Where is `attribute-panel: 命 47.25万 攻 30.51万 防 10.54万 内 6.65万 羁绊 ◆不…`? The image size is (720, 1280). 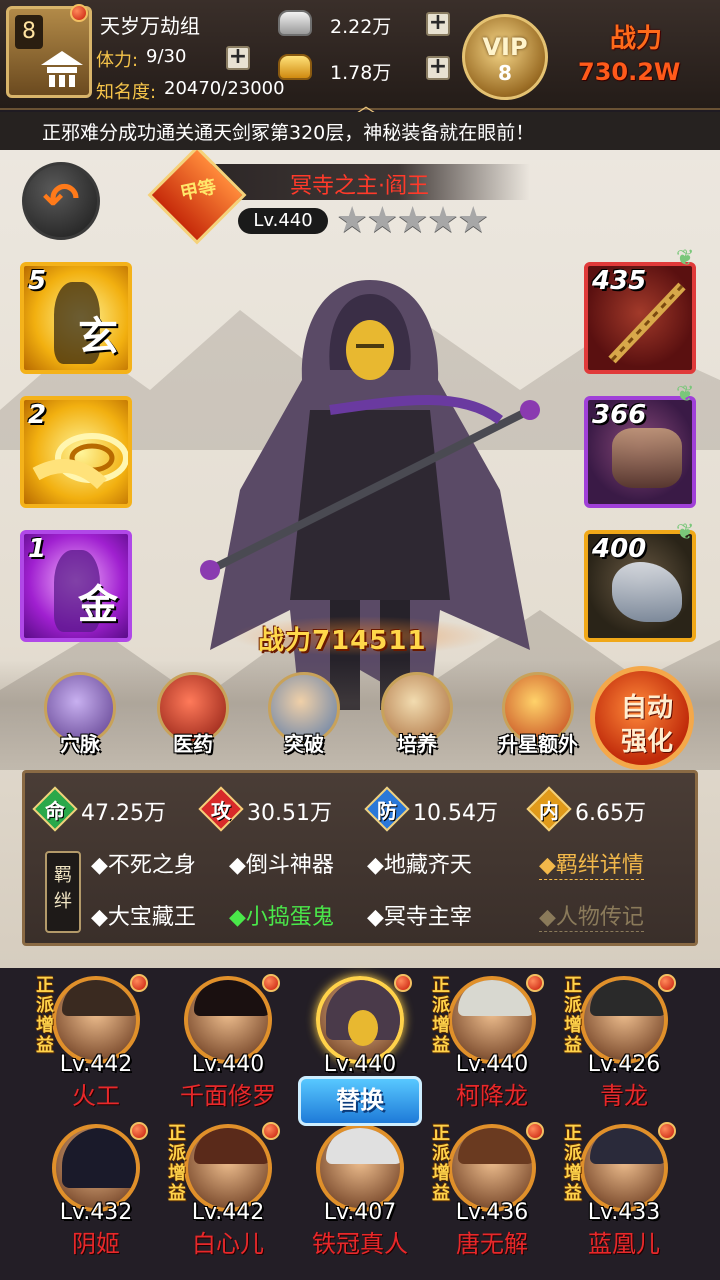 attribute-panel: 命 47.25万 攻 30.51万 防 10.54万 内 6.65万 羁绊 ◆不… is located at coordinates (360, 858).